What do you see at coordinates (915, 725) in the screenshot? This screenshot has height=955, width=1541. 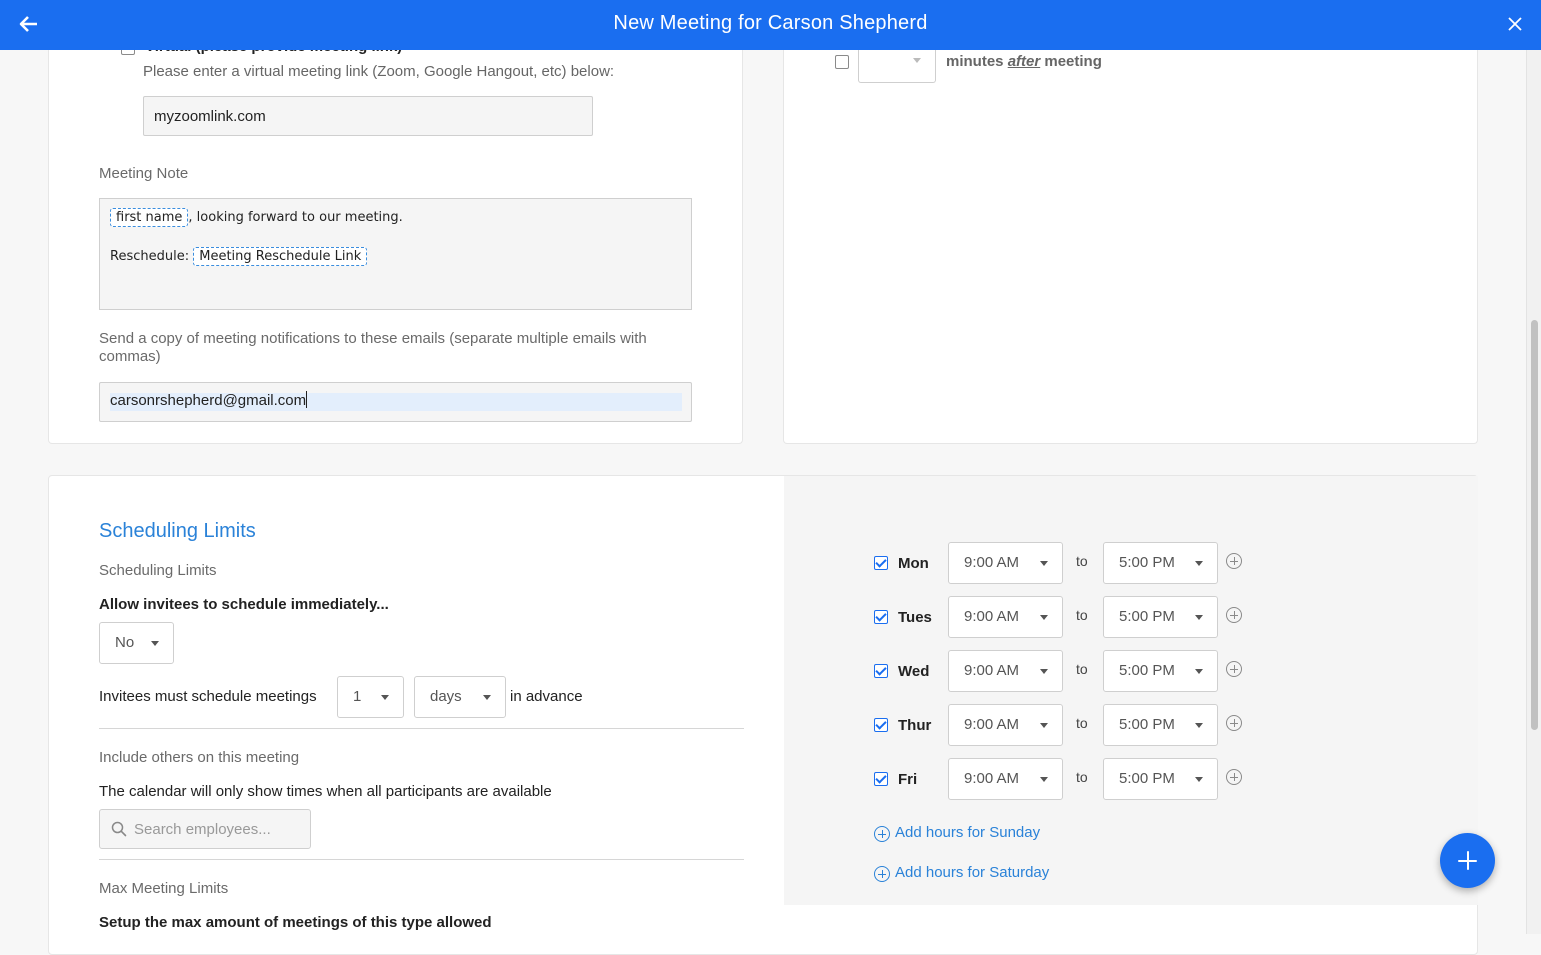 I see `day-label: Thur` at bounding box center [915, 725].